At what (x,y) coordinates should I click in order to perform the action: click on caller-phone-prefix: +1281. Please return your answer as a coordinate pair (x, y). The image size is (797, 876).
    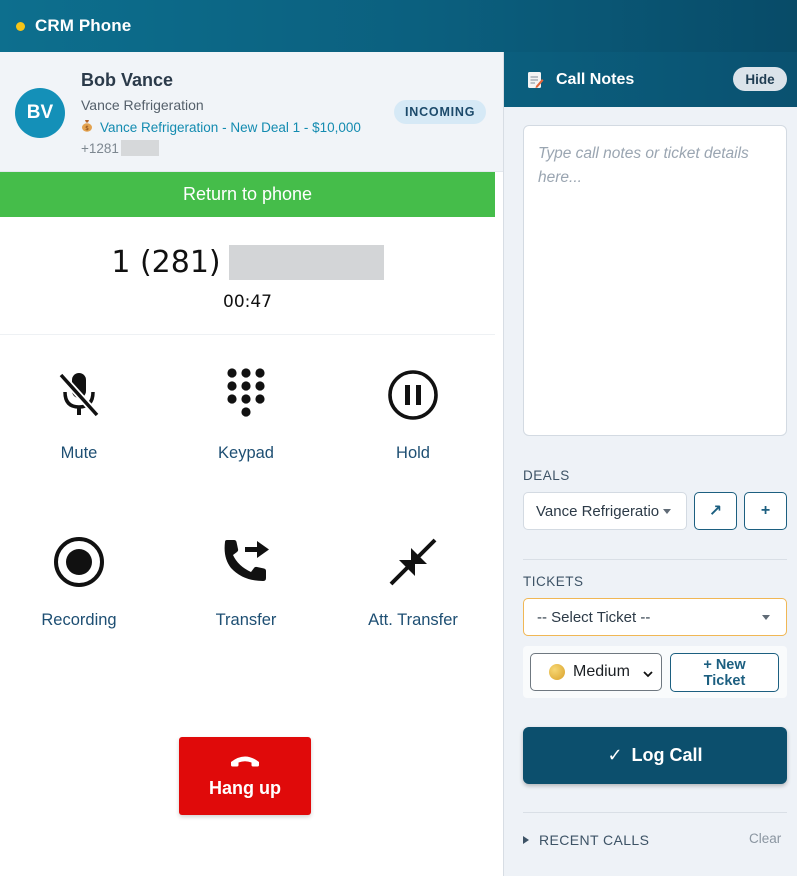
    Looking at the image, I should click on (100, 148).